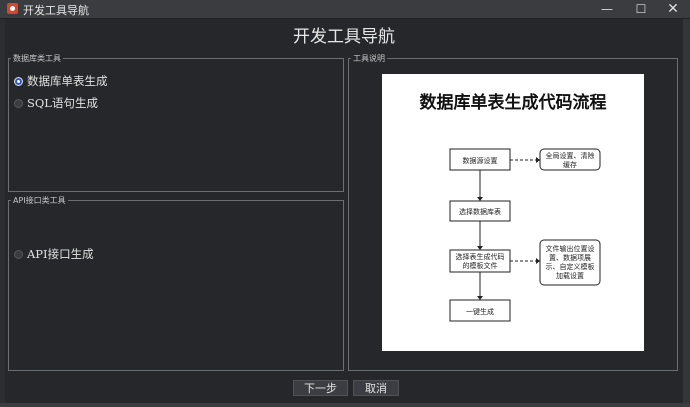  I want to click on radio-selected-icon, so click(18, 81).